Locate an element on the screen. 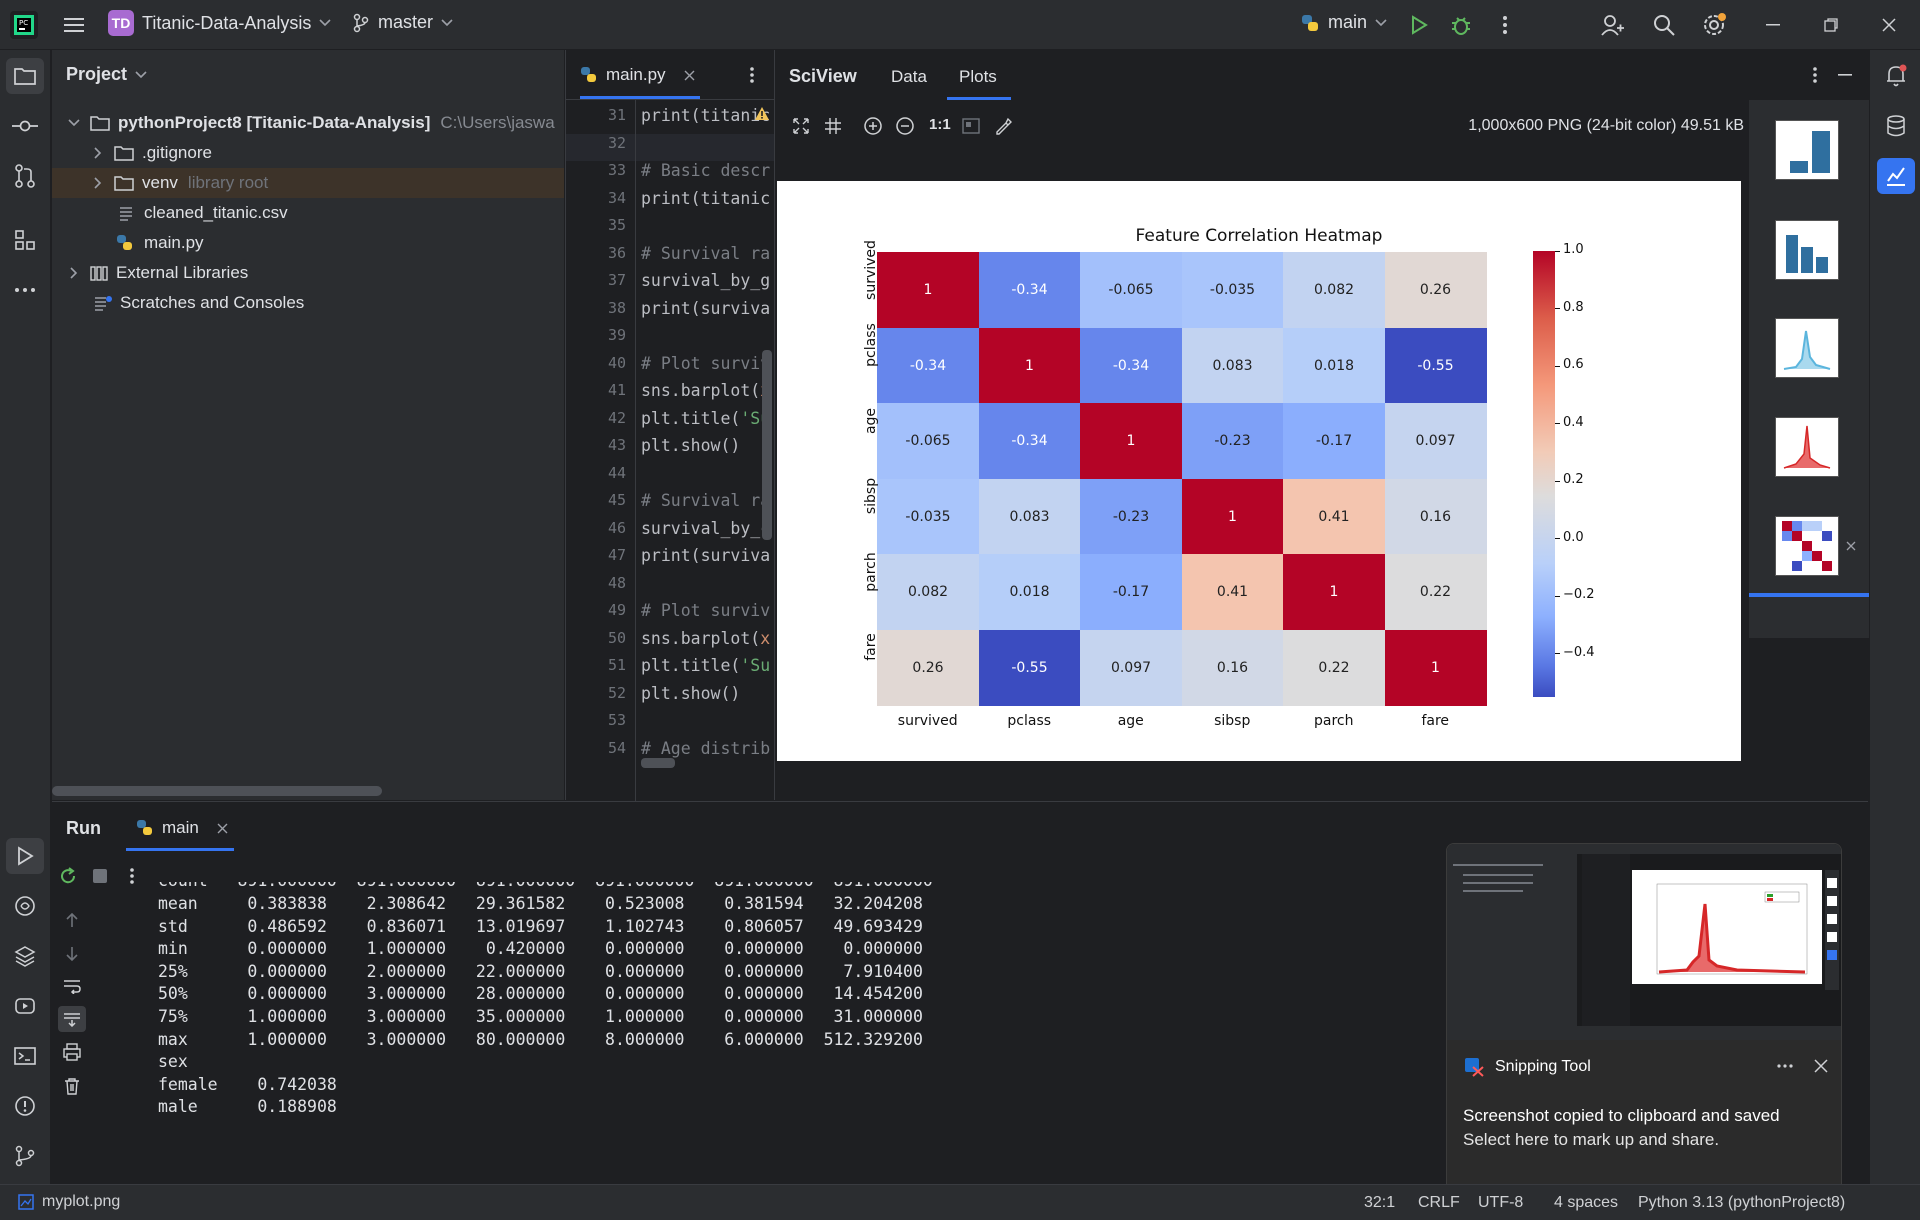  heatmap-cell: 0.082 is located at coordinates (928, 592).